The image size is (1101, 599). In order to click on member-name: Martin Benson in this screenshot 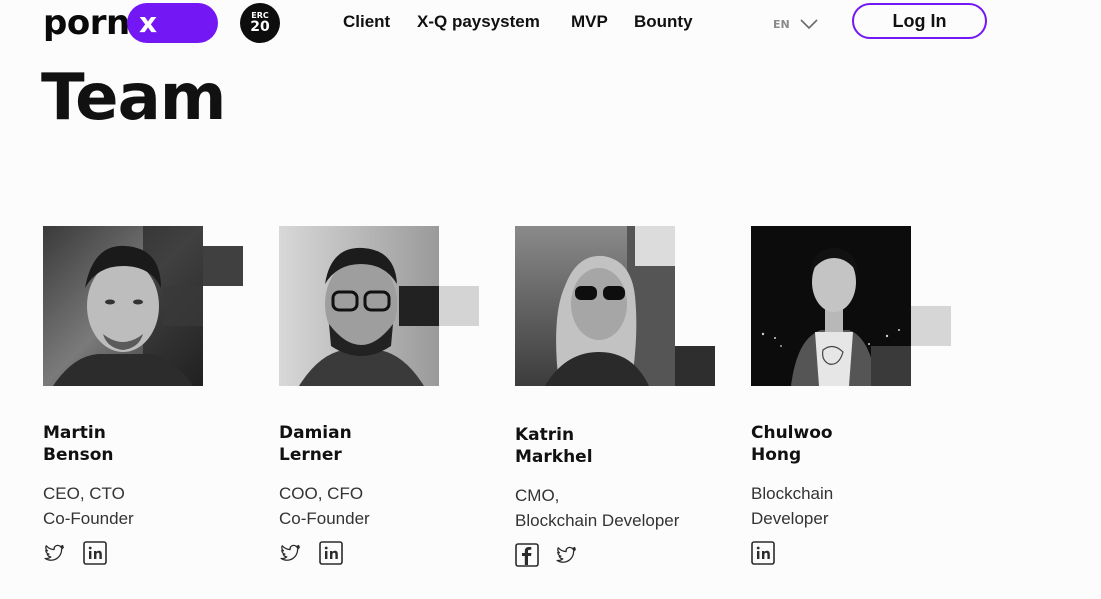, I will do `click(78, 444)`.